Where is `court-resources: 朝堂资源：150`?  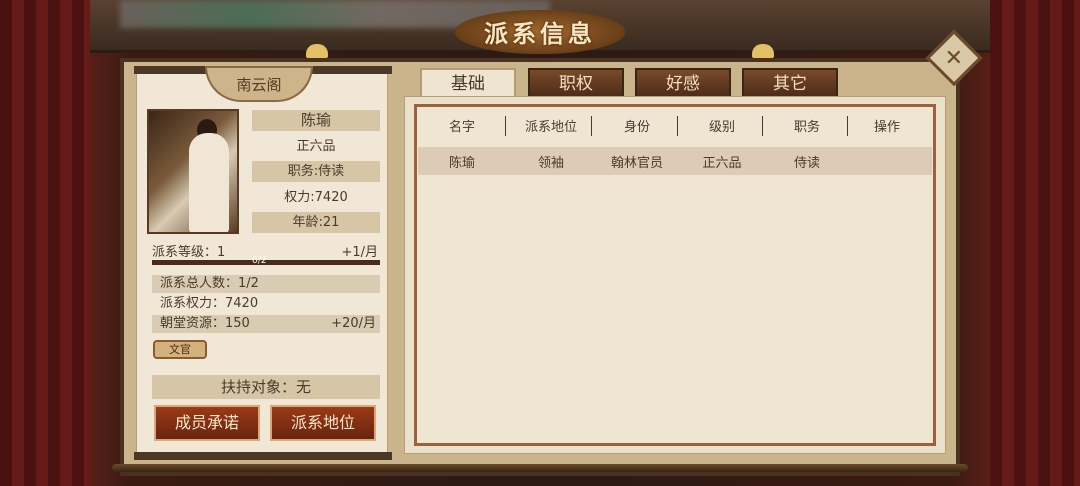 court-resources: 朝堂资源：150 is located at coordinates (205, 323).